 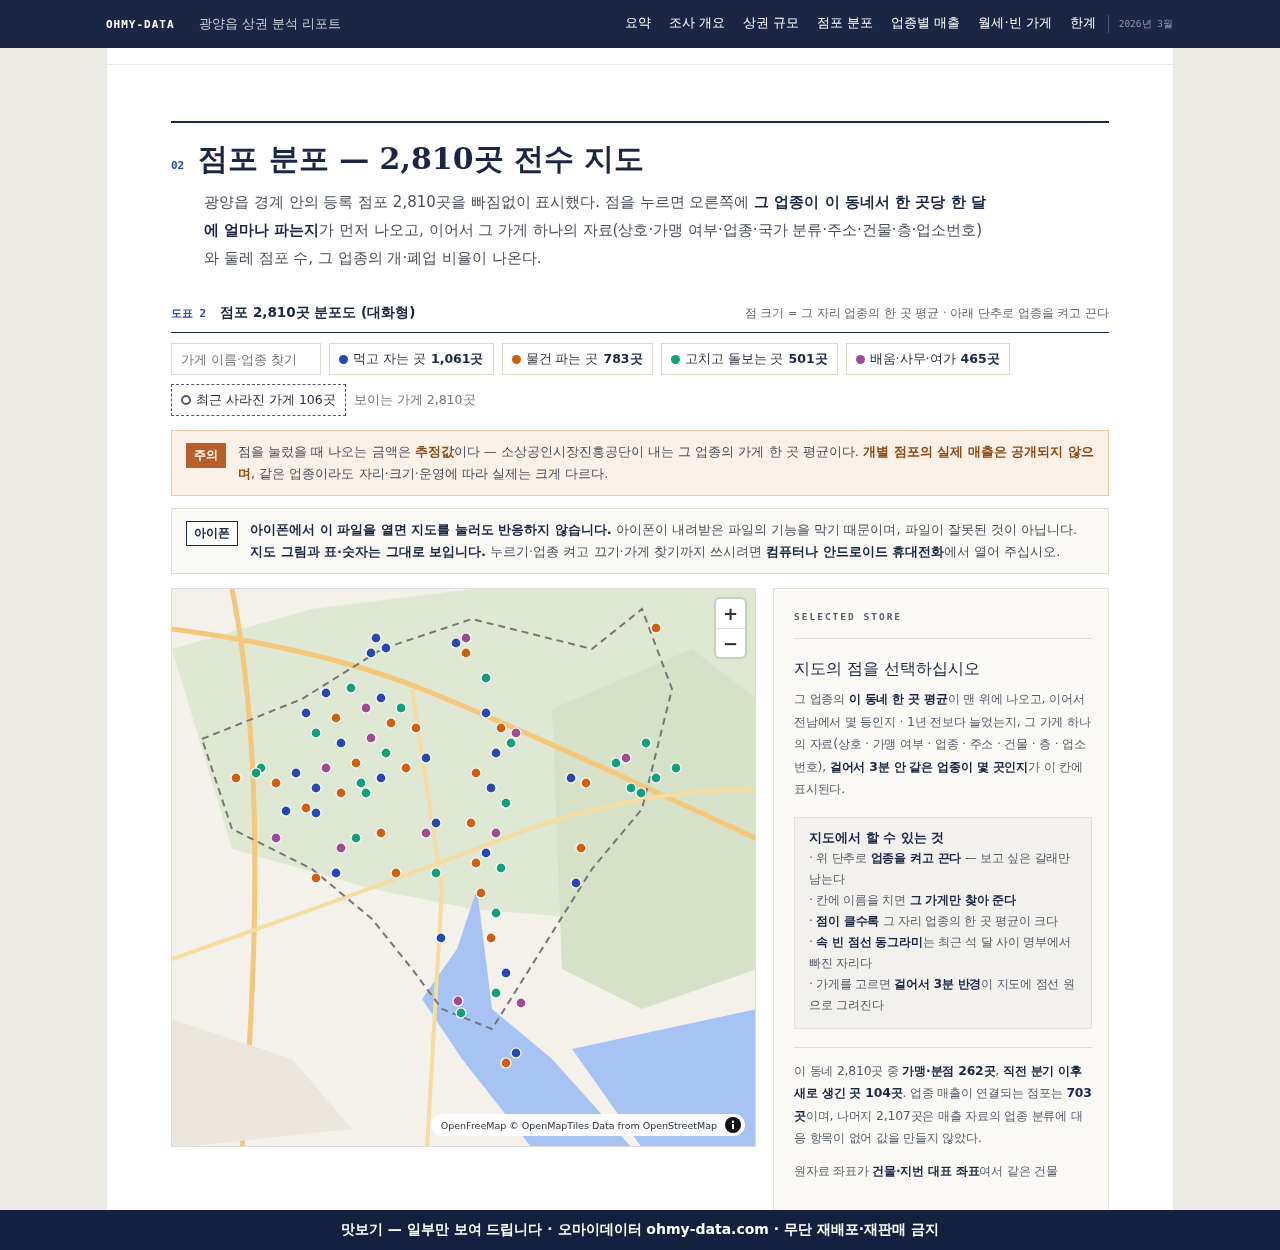 I want to click on hollow-circle-icon, so click(x=186, y=400).